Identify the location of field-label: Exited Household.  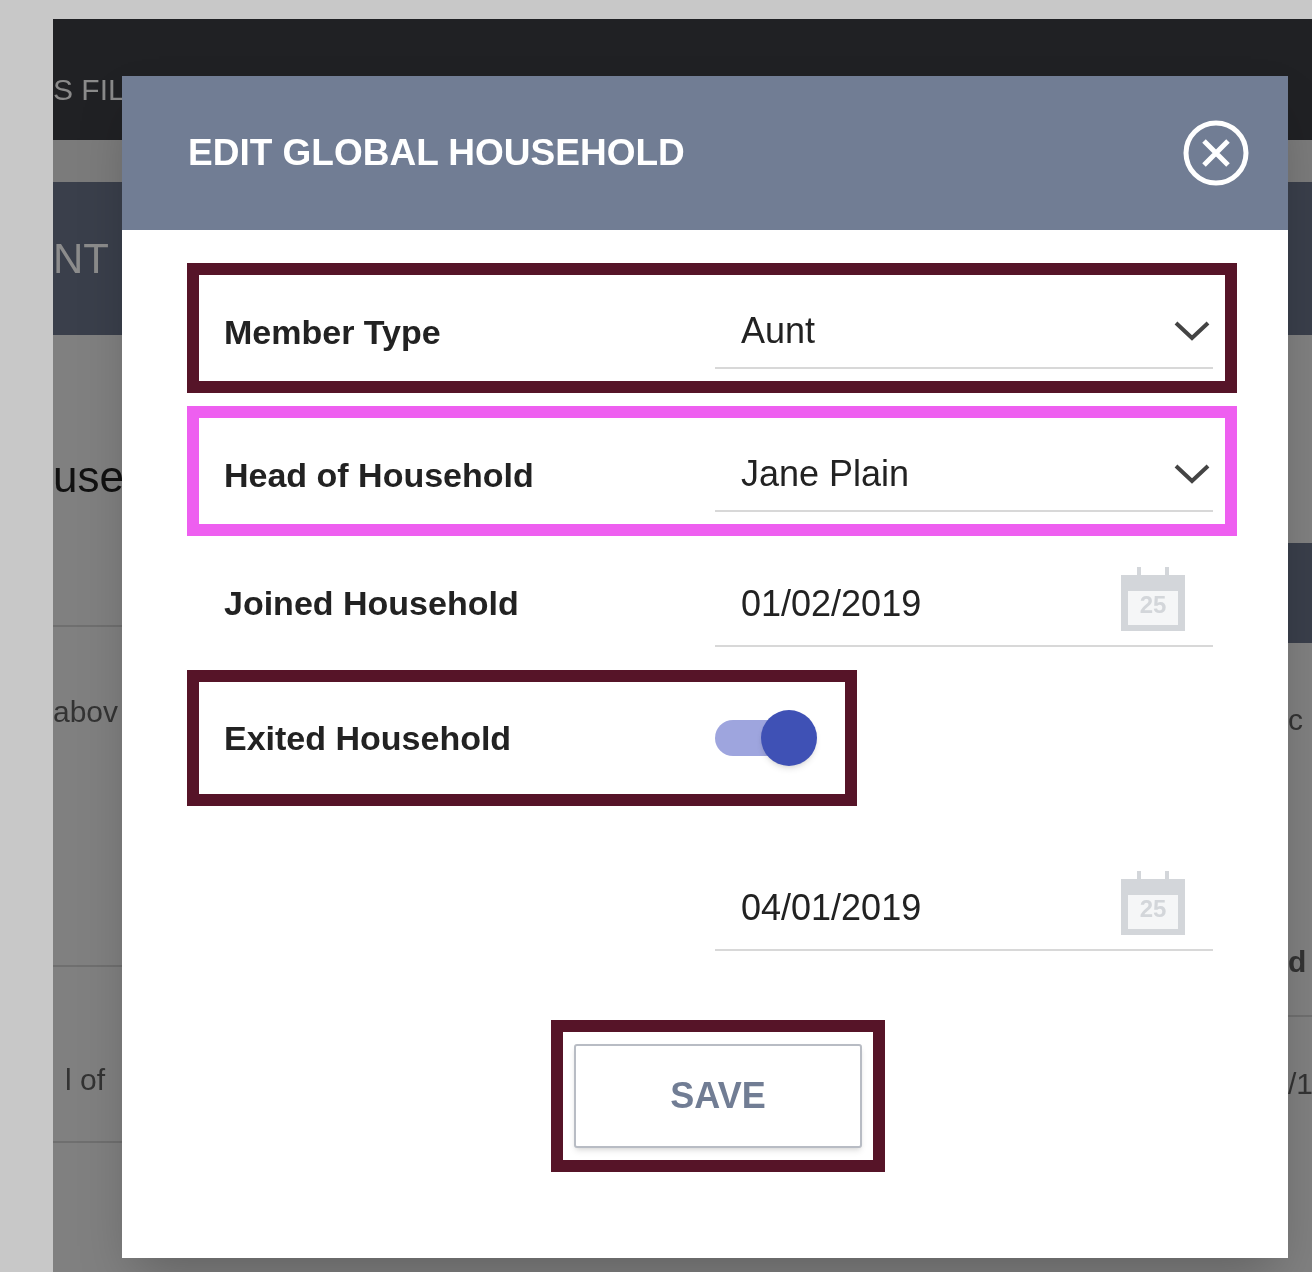
(368, 737).